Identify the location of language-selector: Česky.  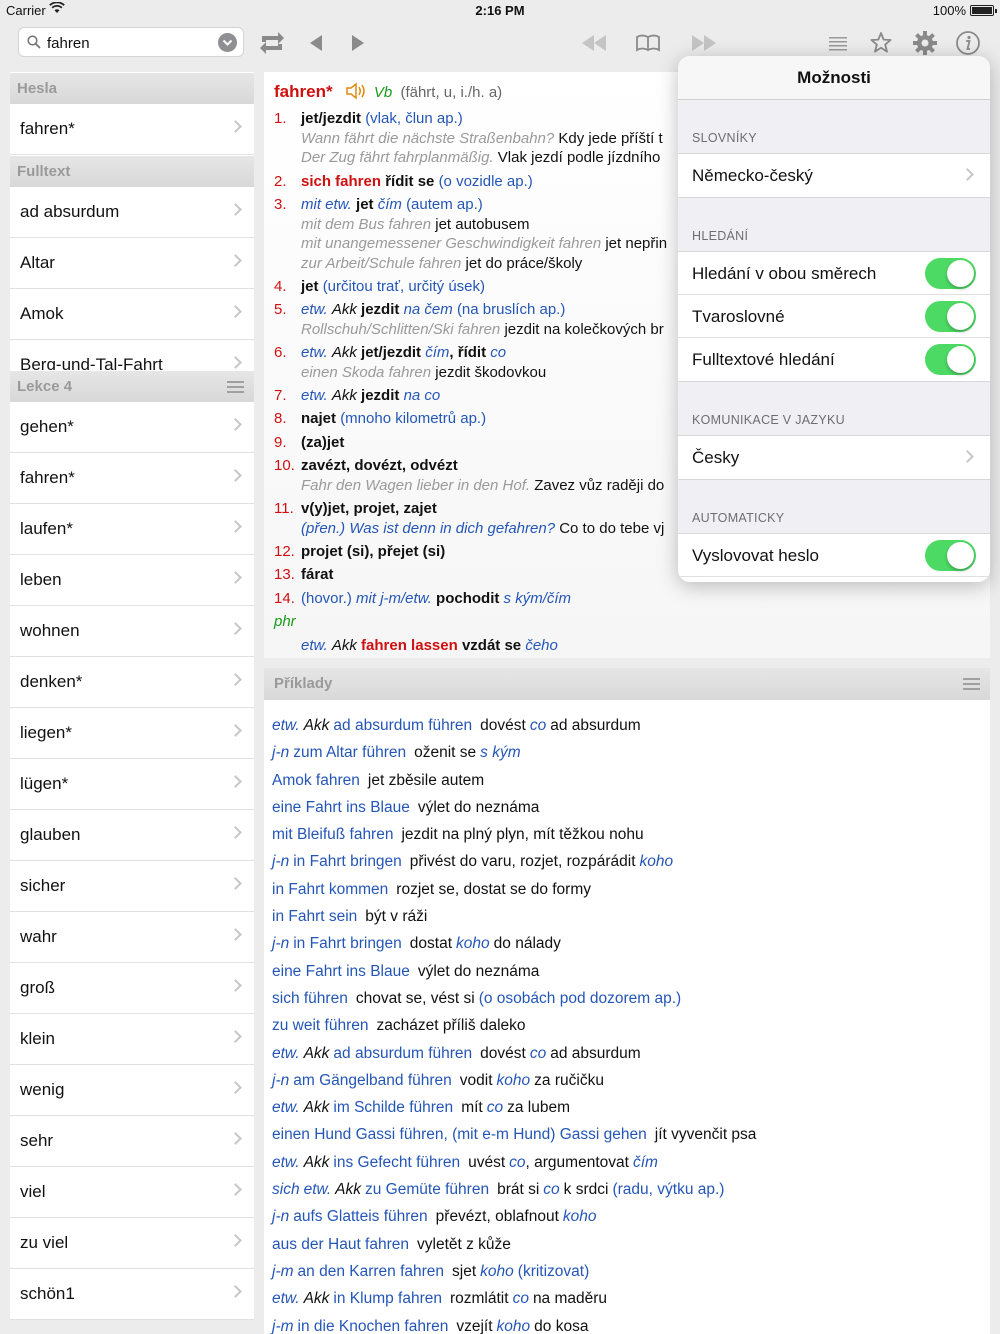
(834, 457).